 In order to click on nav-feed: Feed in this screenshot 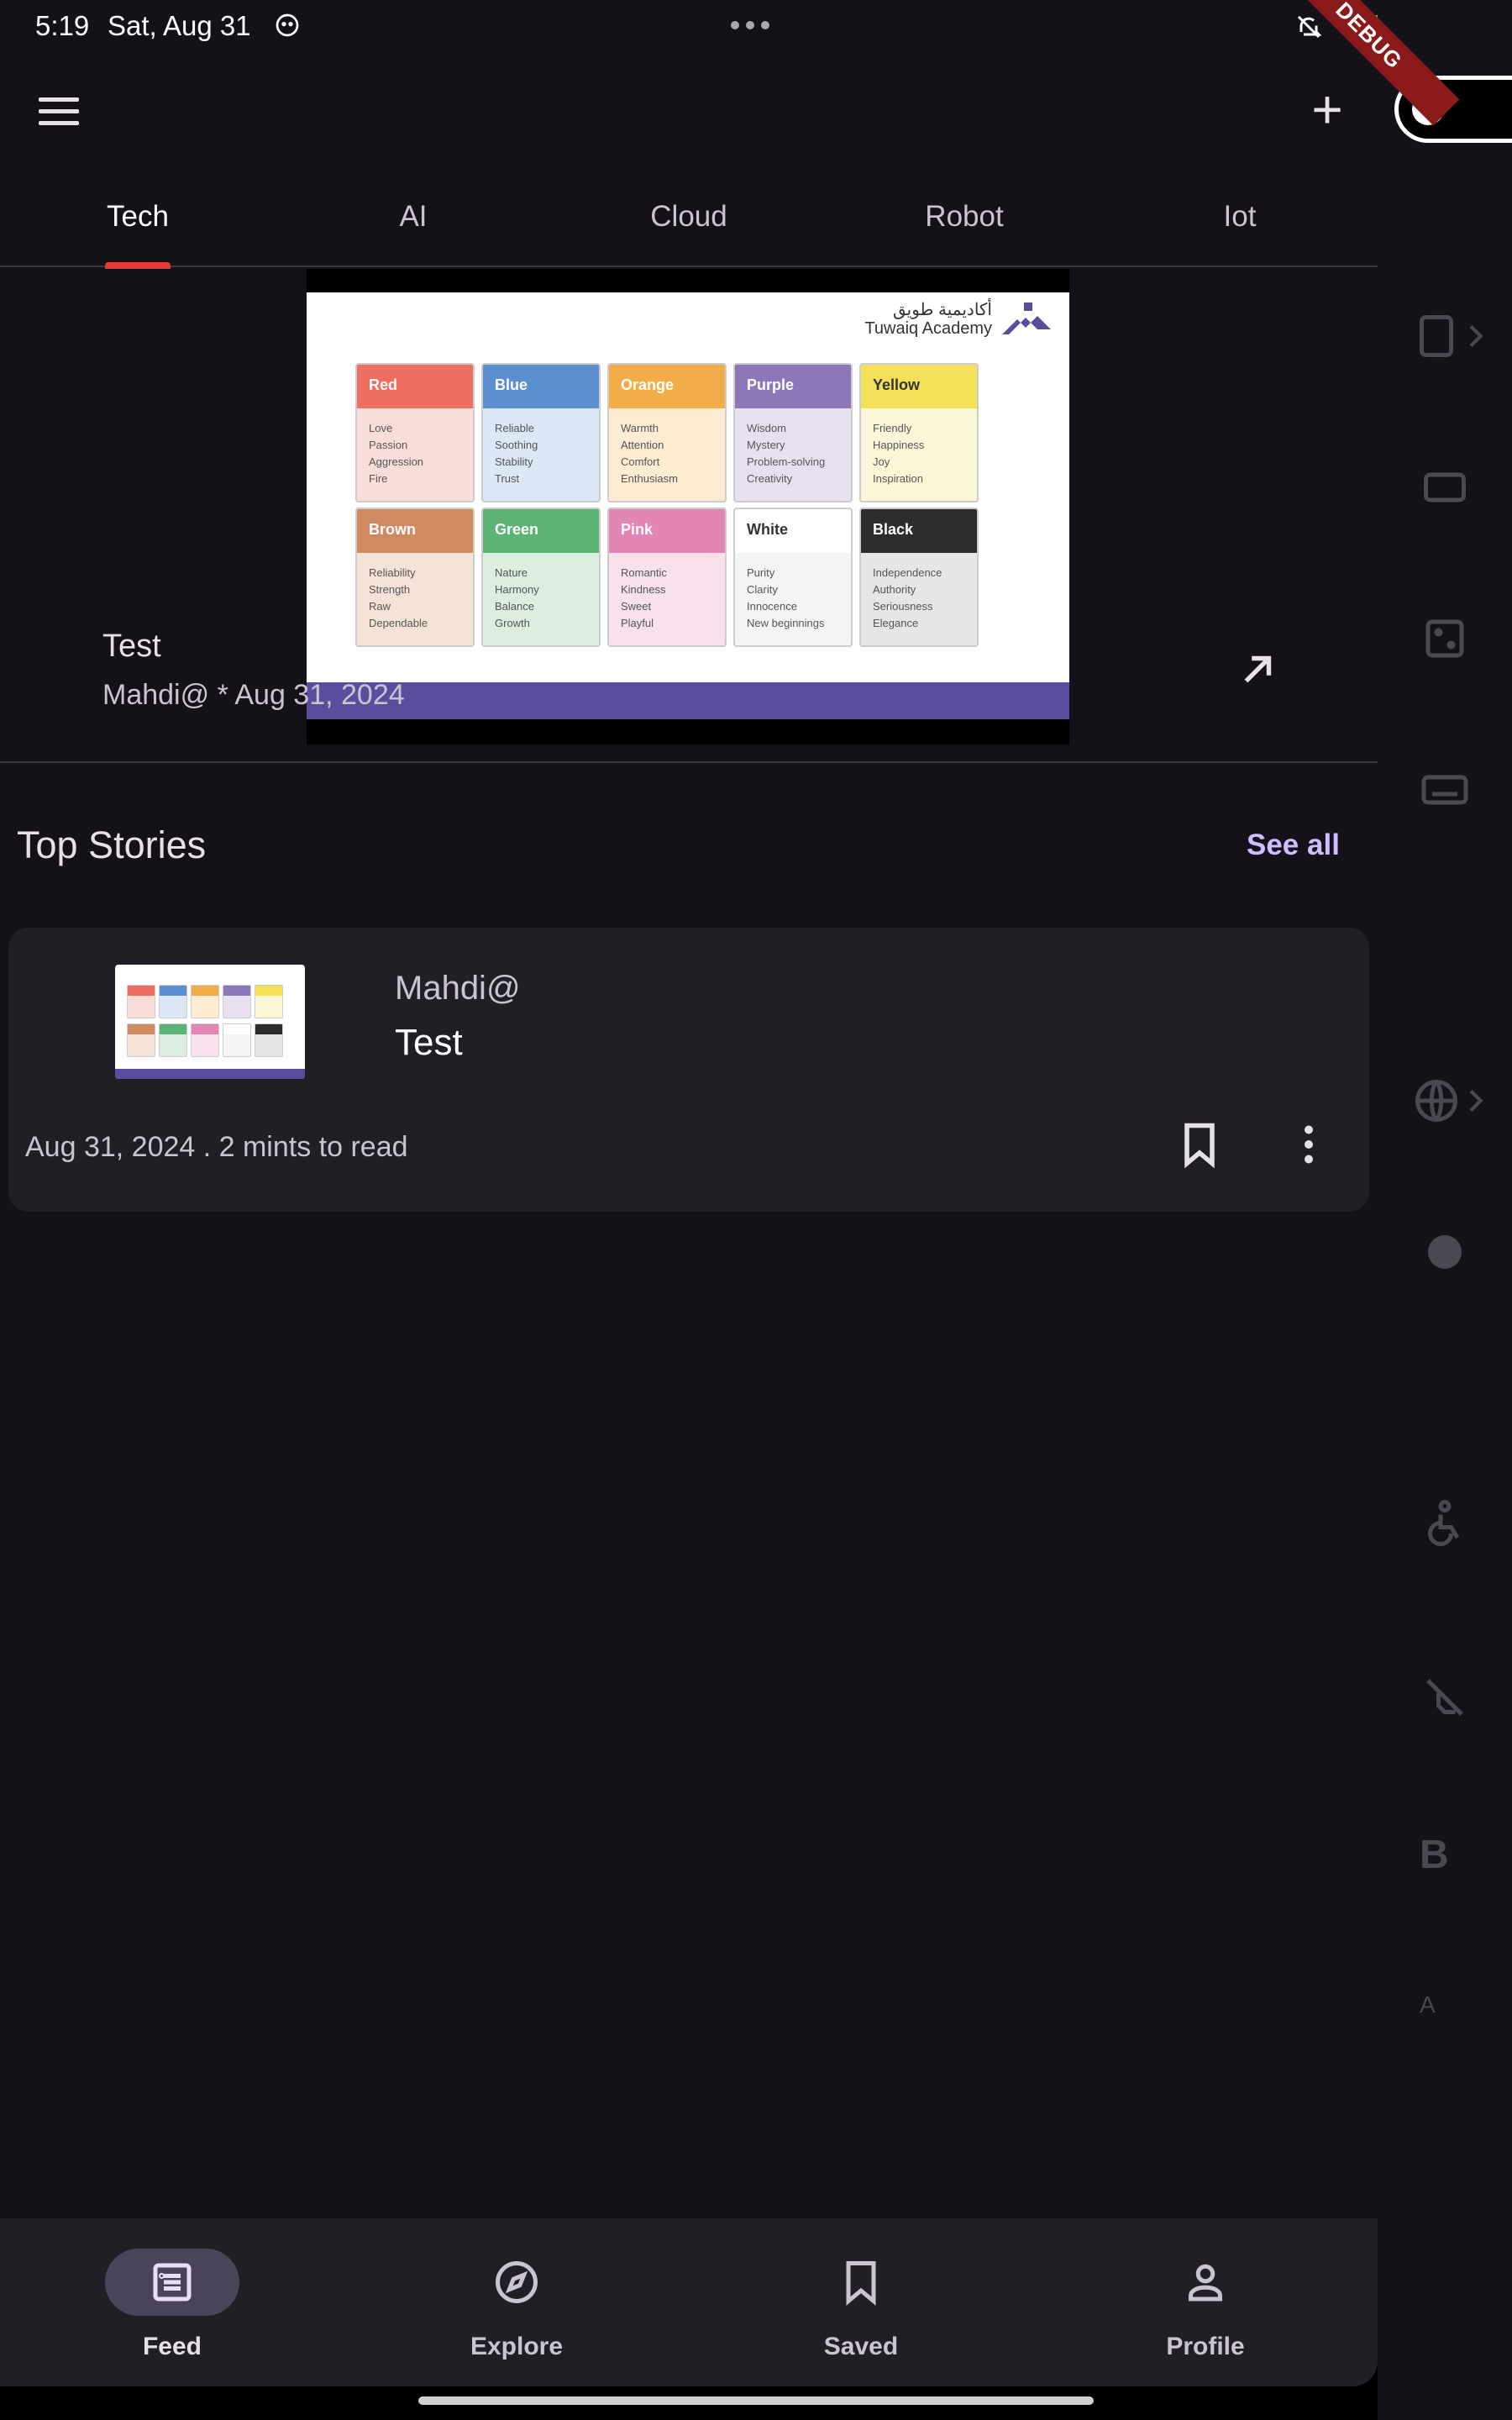, I will do `click(172, 2302)`.